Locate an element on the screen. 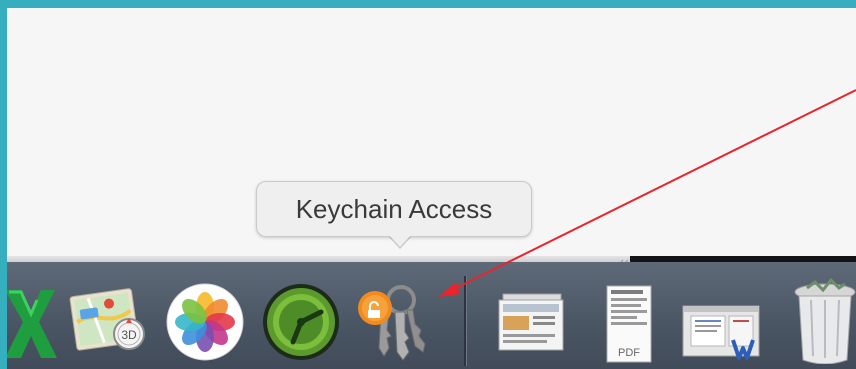  dock-item-word-document is located at coordinates (718, 321).